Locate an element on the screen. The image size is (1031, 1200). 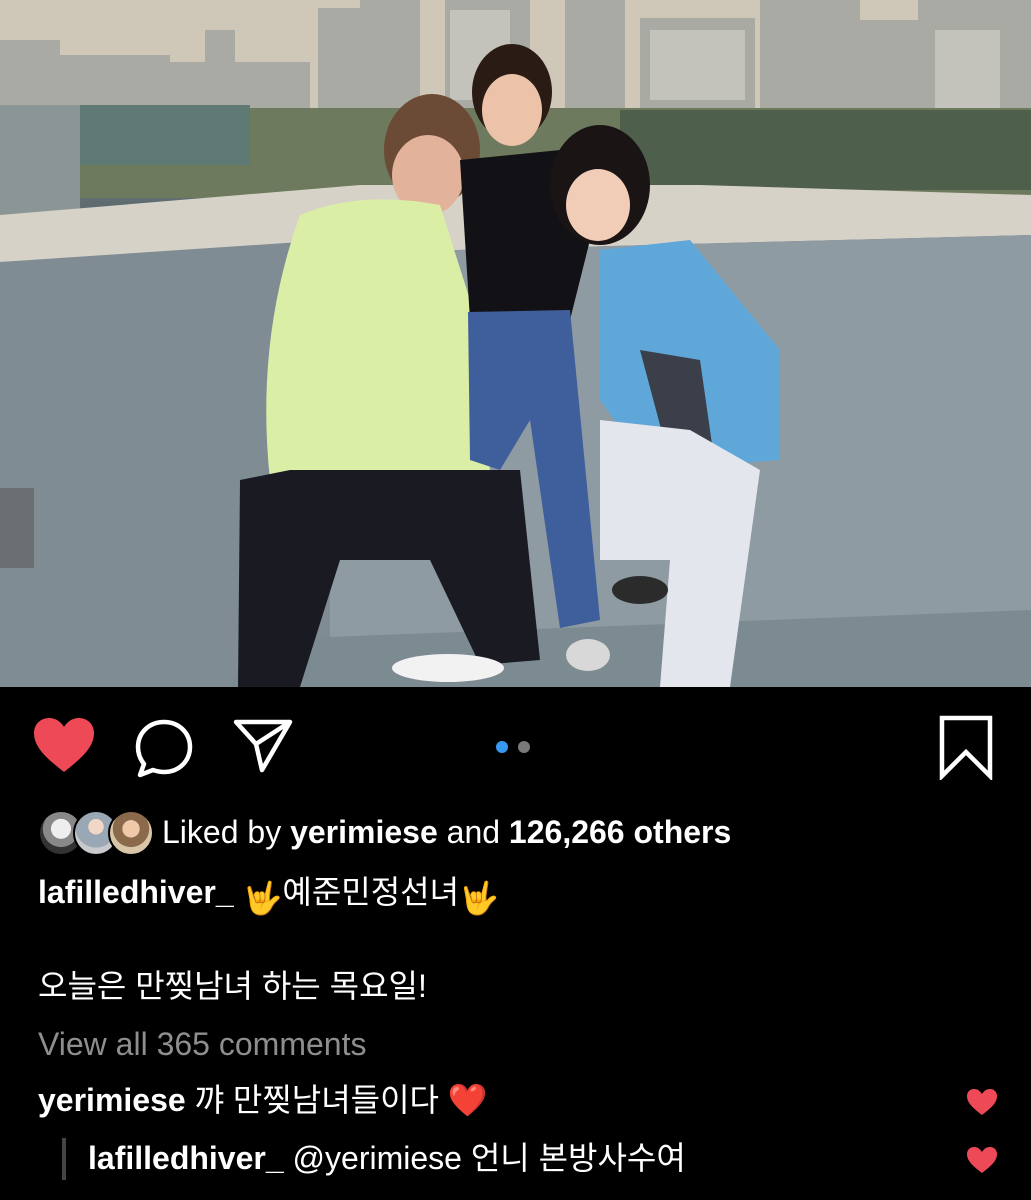
comment-item: yerimiese 꺄 만찢남녀들이다 ❤️ is located at coordinates (263, 1100).